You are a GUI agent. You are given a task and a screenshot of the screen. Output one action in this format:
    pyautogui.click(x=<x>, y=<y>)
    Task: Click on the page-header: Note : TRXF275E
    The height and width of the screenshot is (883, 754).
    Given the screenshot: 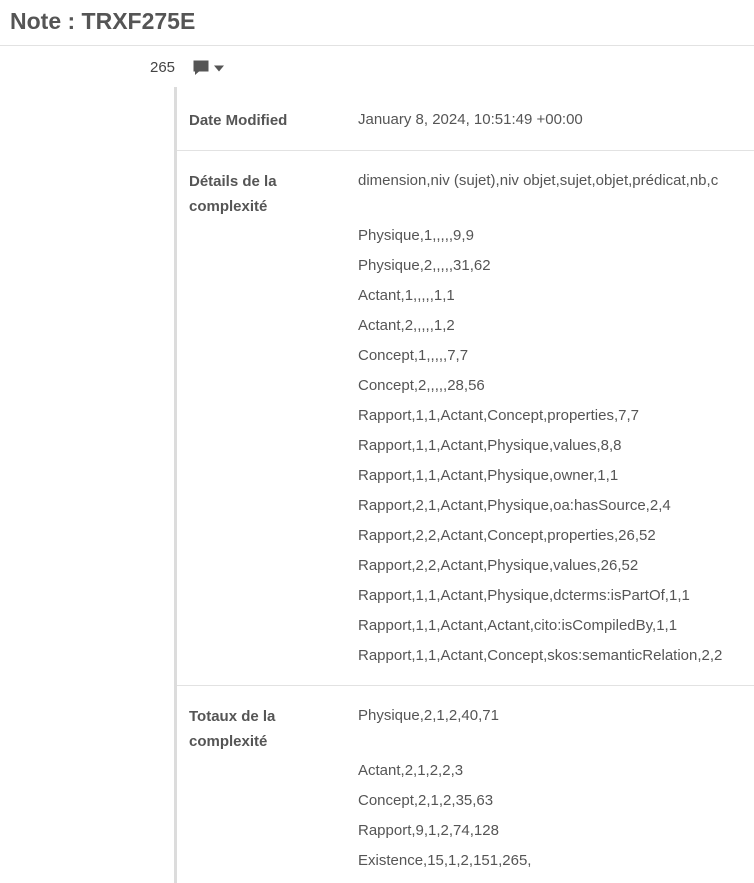 What is the action you would take?
    pyautogui.click(x=377, y=23)
    